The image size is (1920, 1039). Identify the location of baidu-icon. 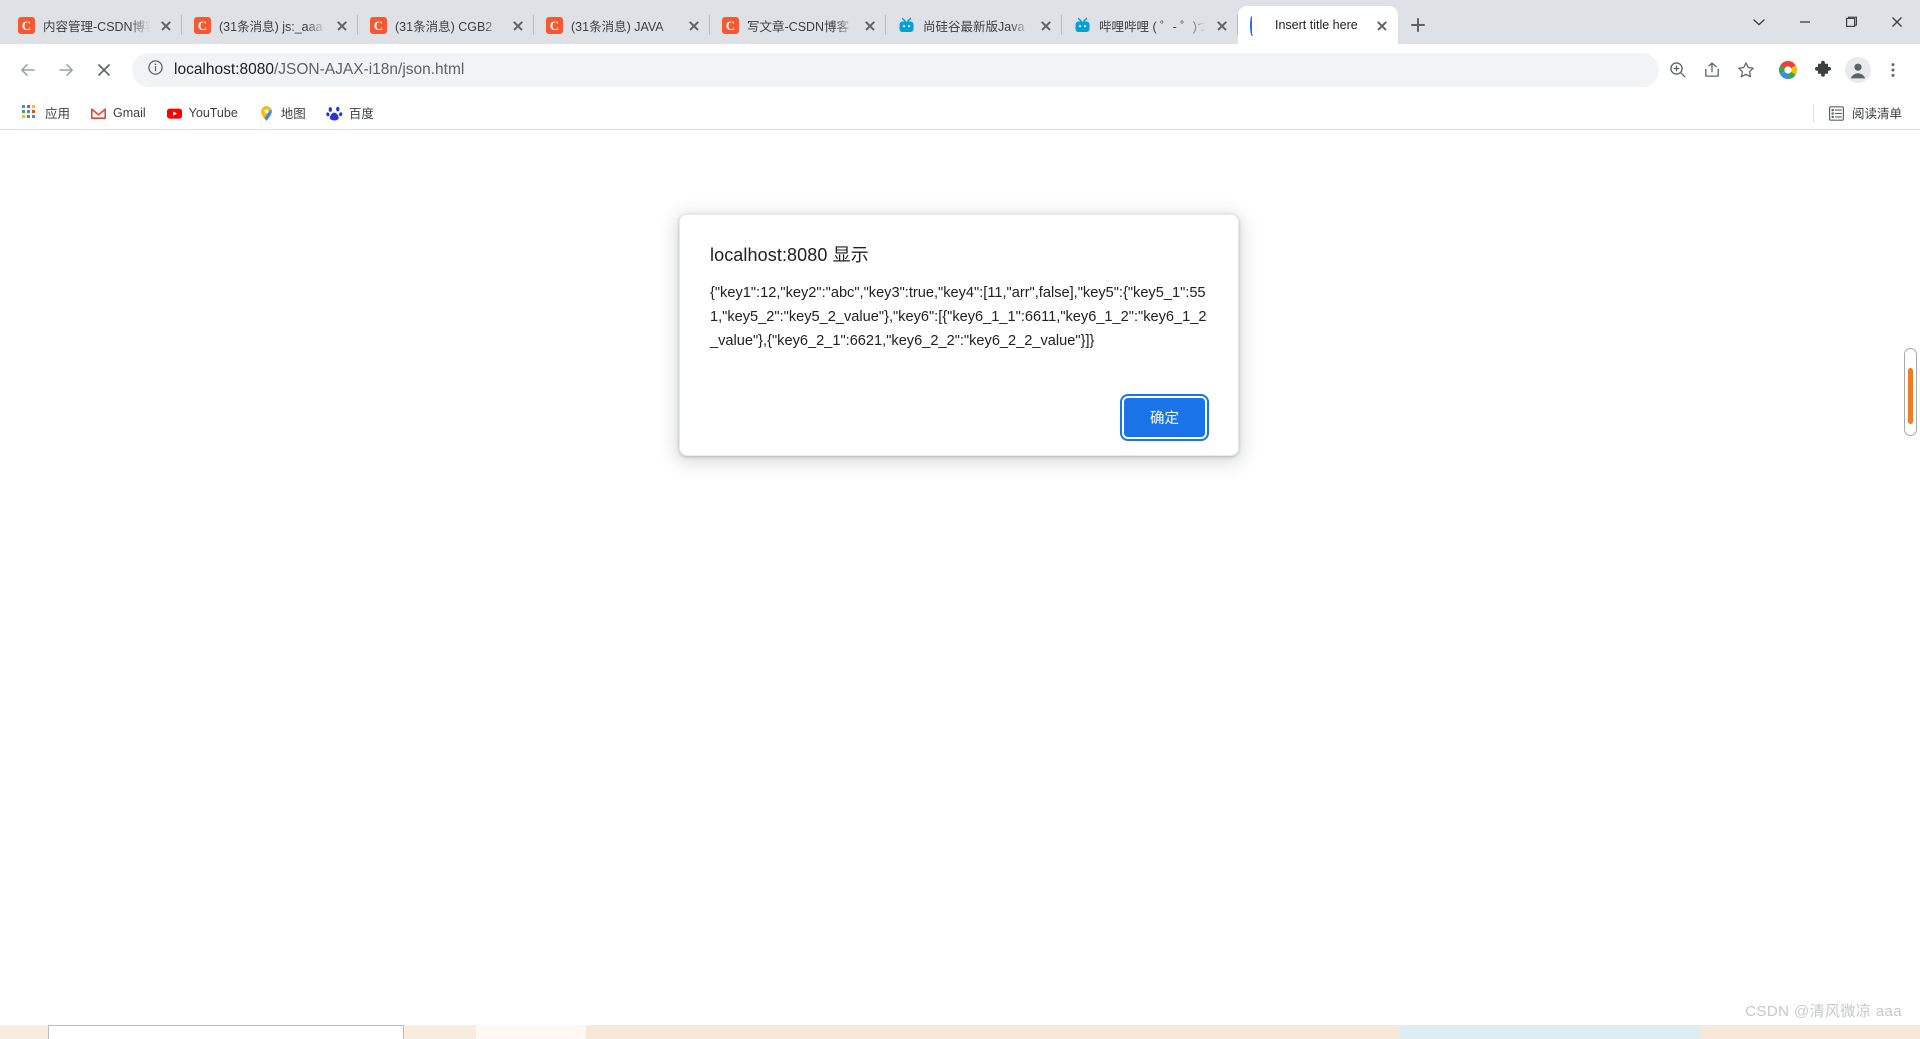
(334, 113).